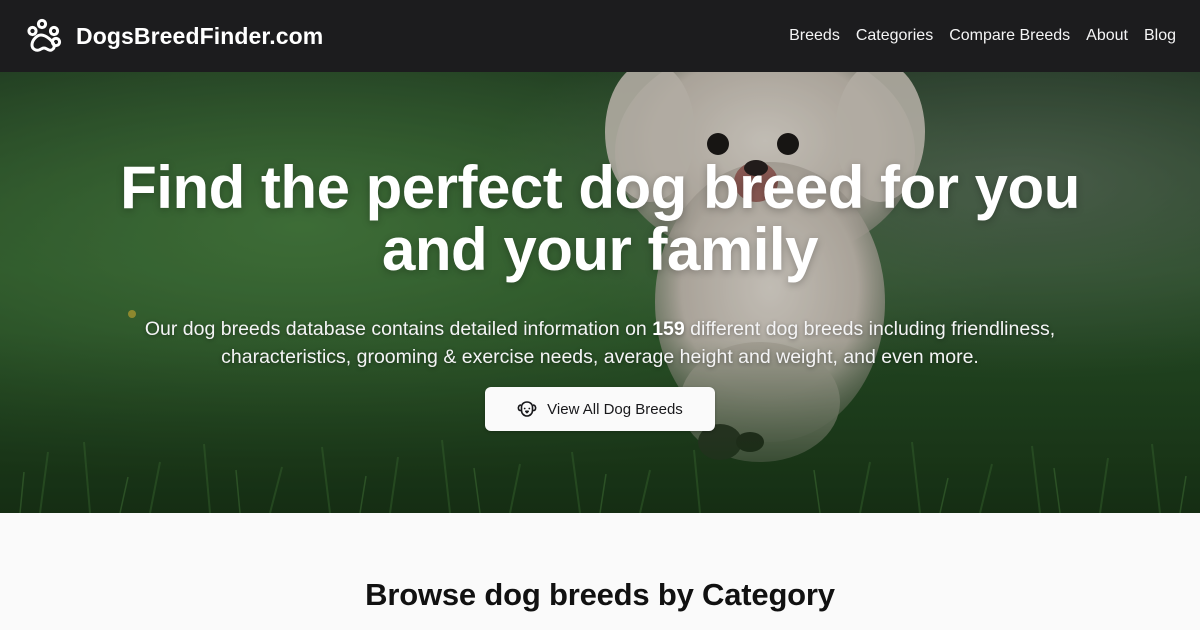 The height and width of the screenshot is (630, 1200). Describe the element at coordinates (600, 594) in the screenshot. I see `browse-categories-title: Browse dog breeds by Category` at that location.